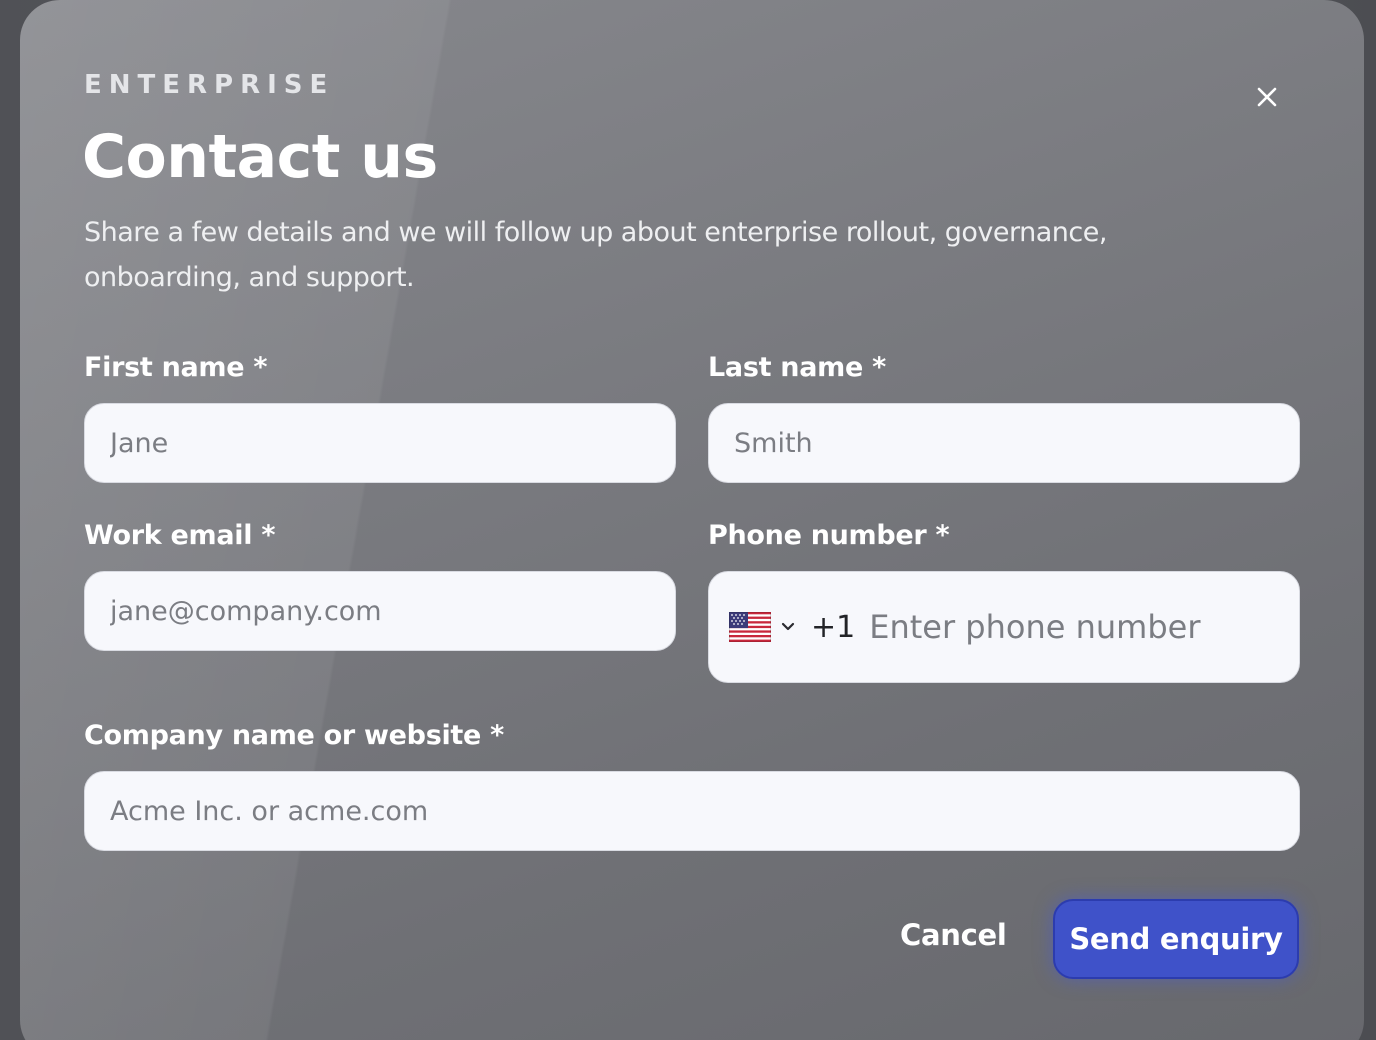 The height and width of the screenshot is (1040, 1376). What do you see at coordinates (833, 627) in the screenshot?
I see `country-code: +1` at bounding box center [833, 627].